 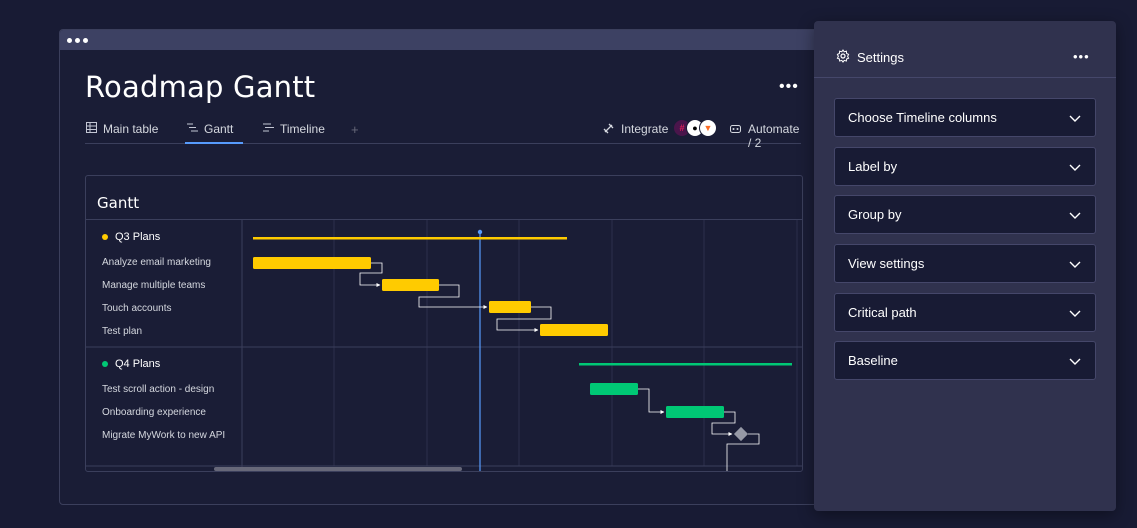 I want to click on gitlab-icon: ▼, so click(x=708, y=128).